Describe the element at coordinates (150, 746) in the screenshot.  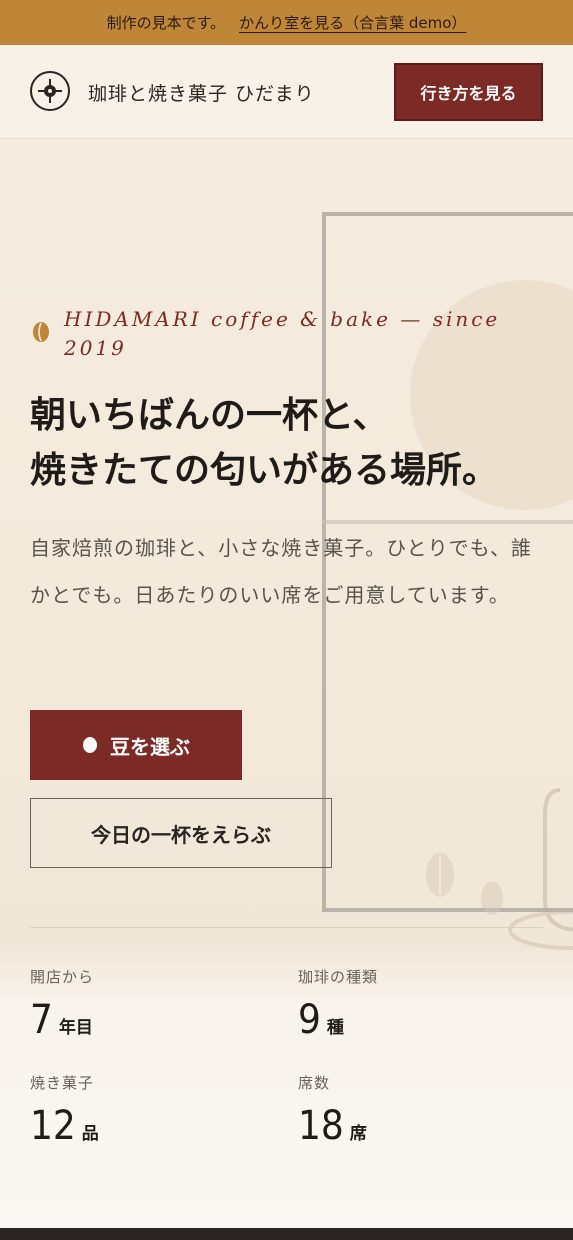
I see `choose-beans-label: 豆を選ぶ` at that location.